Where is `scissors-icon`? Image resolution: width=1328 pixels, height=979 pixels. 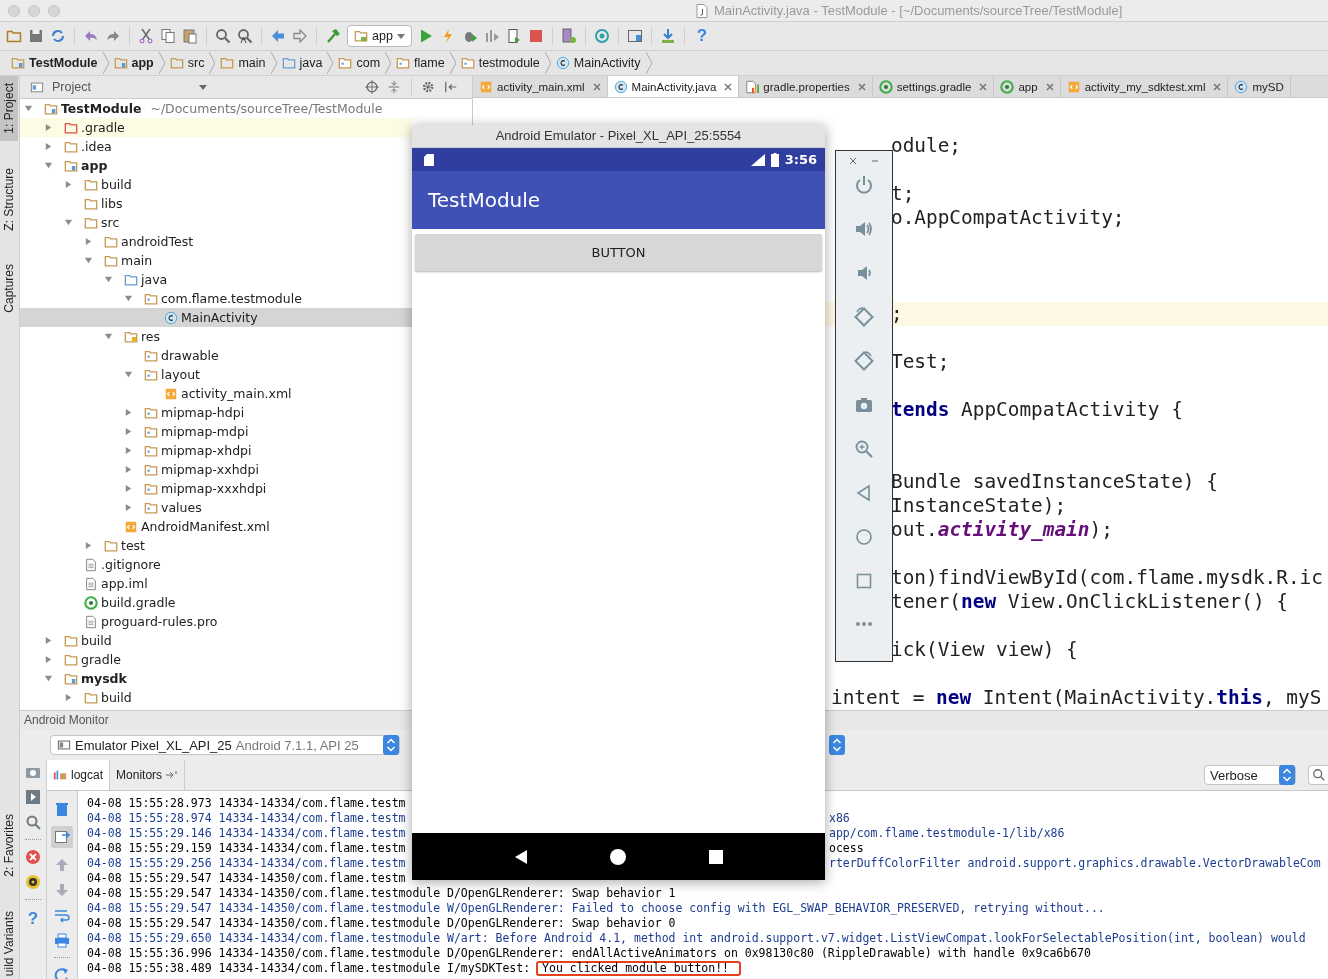
scissors-icon is located at coordinates (146, 36).